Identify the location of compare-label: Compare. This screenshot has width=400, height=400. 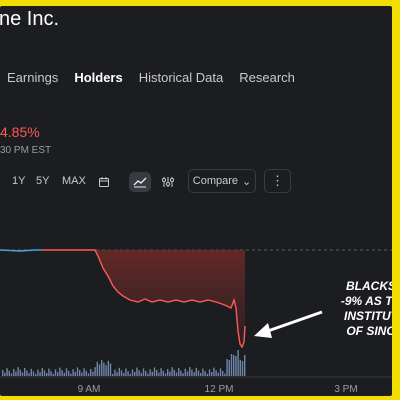
(215, 181).